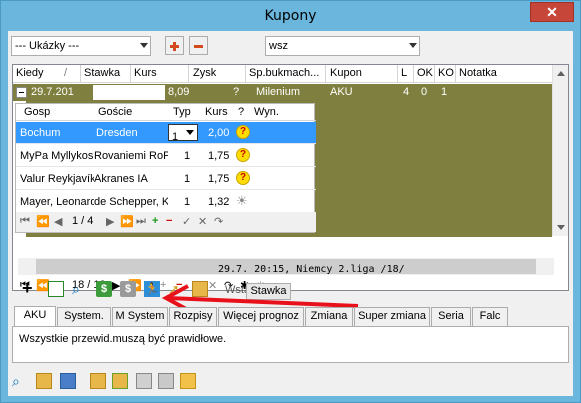 The image size is (581, 403). Describe the element at coordinates (392, 316) in the screenshot. I see `tab-super-zmiana: Super zmiana` at that location.